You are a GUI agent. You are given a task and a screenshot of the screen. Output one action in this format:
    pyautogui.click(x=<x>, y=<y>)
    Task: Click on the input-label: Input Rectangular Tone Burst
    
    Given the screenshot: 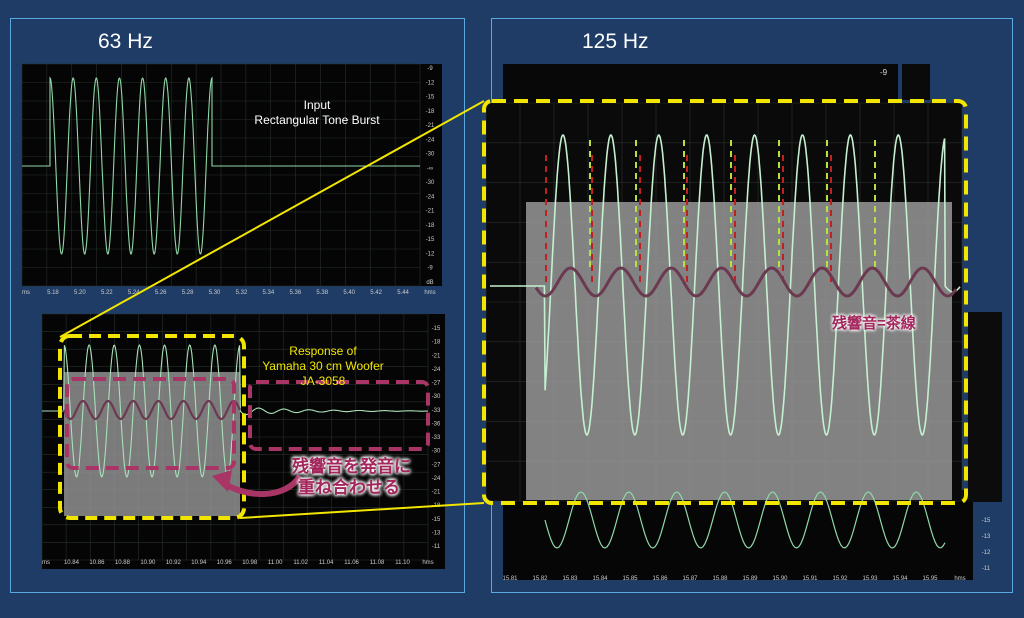 What is the action you would take?
    pyautogui.click(x=317, y=113)
    